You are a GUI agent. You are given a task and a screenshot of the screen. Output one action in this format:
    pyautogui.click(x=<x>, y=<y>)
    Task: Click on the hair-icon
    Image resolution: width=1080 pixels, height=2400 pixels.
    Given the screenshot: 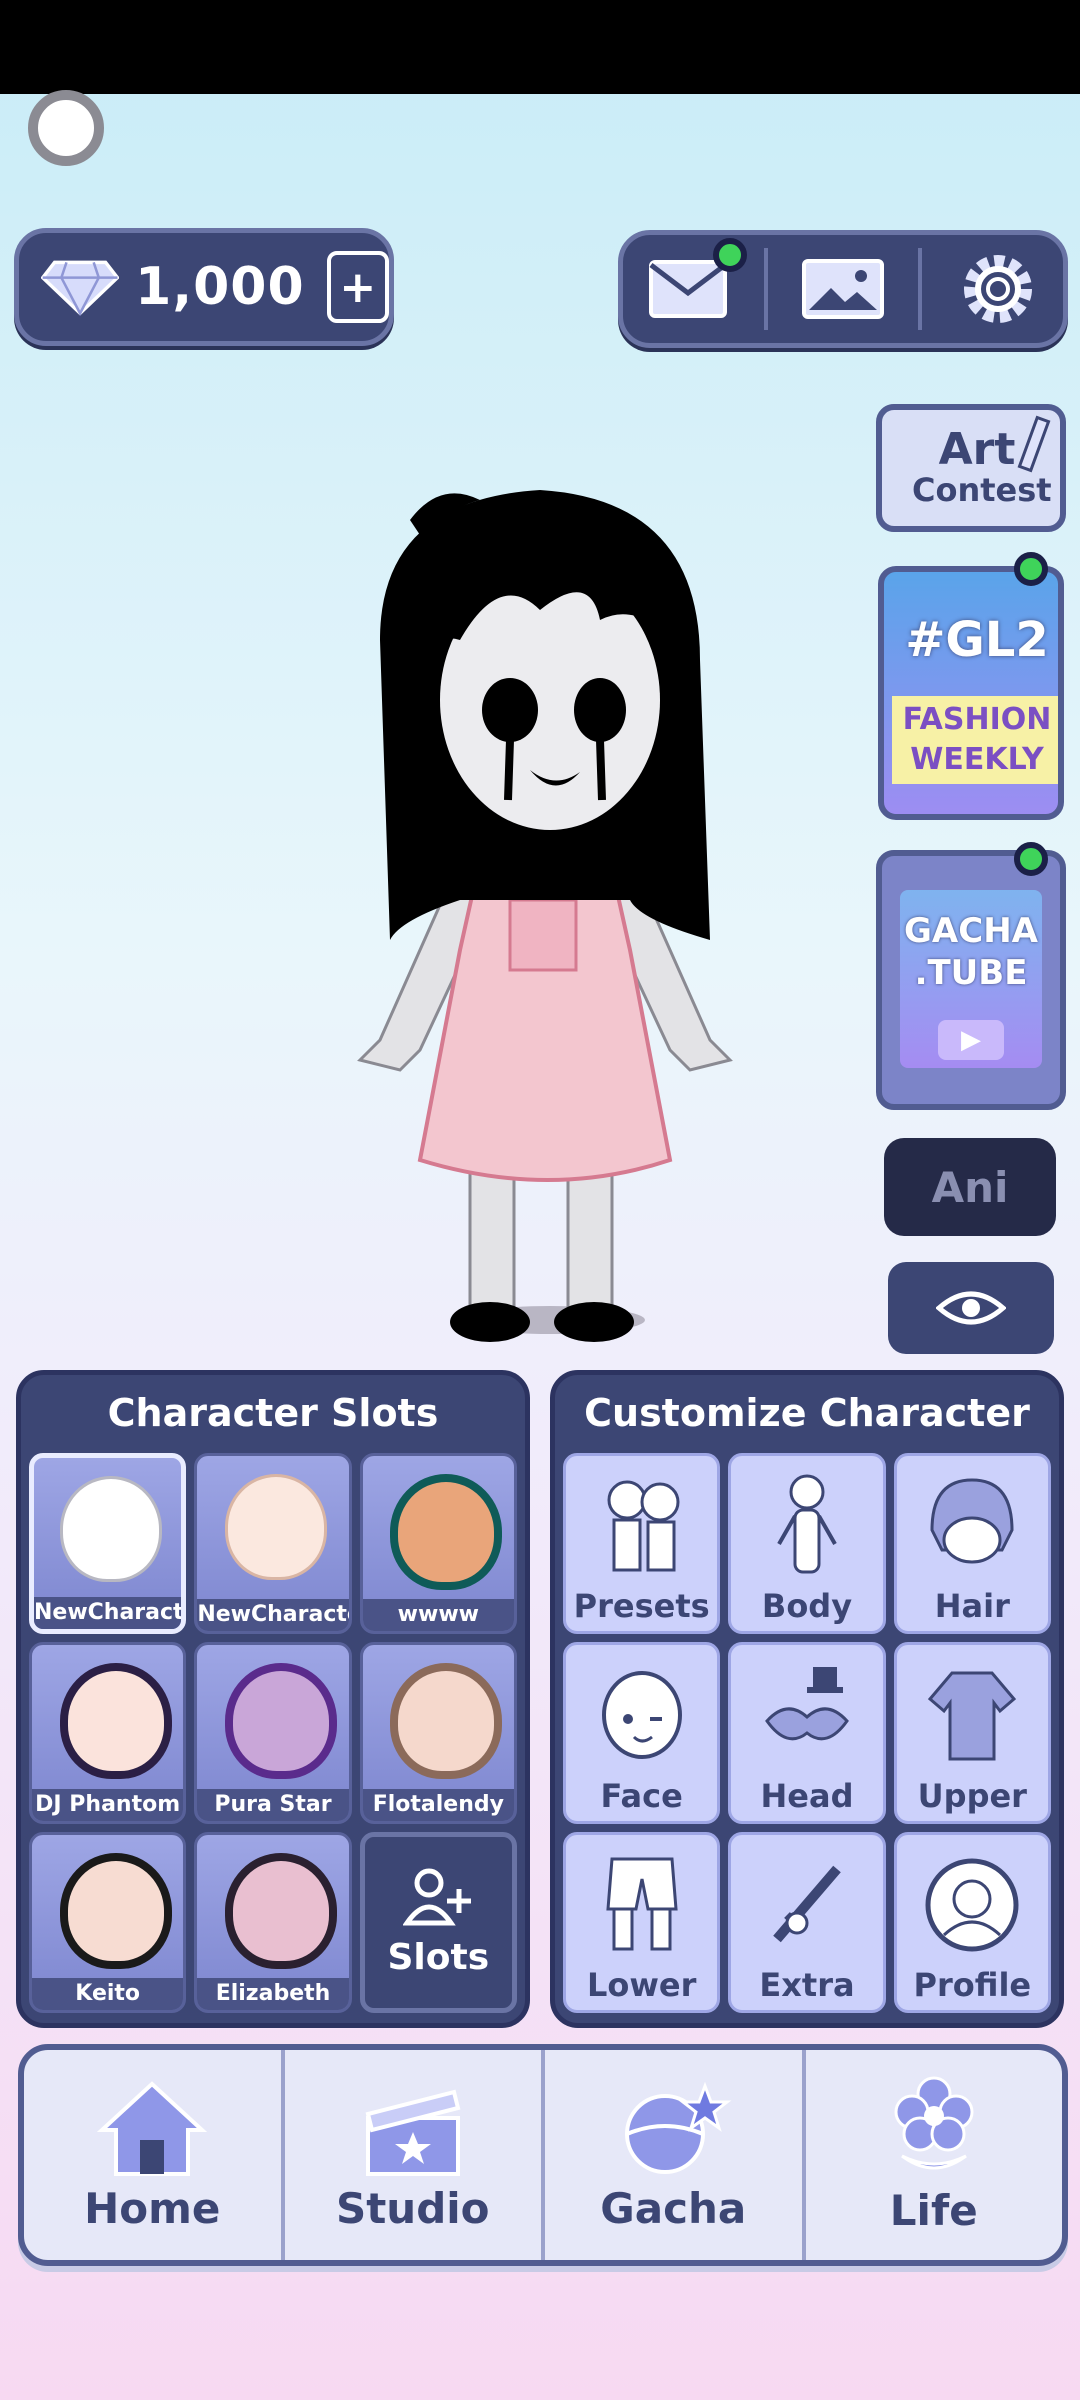 What is the action you would take?
    pyautogui.click(x=972, y=1521)
    